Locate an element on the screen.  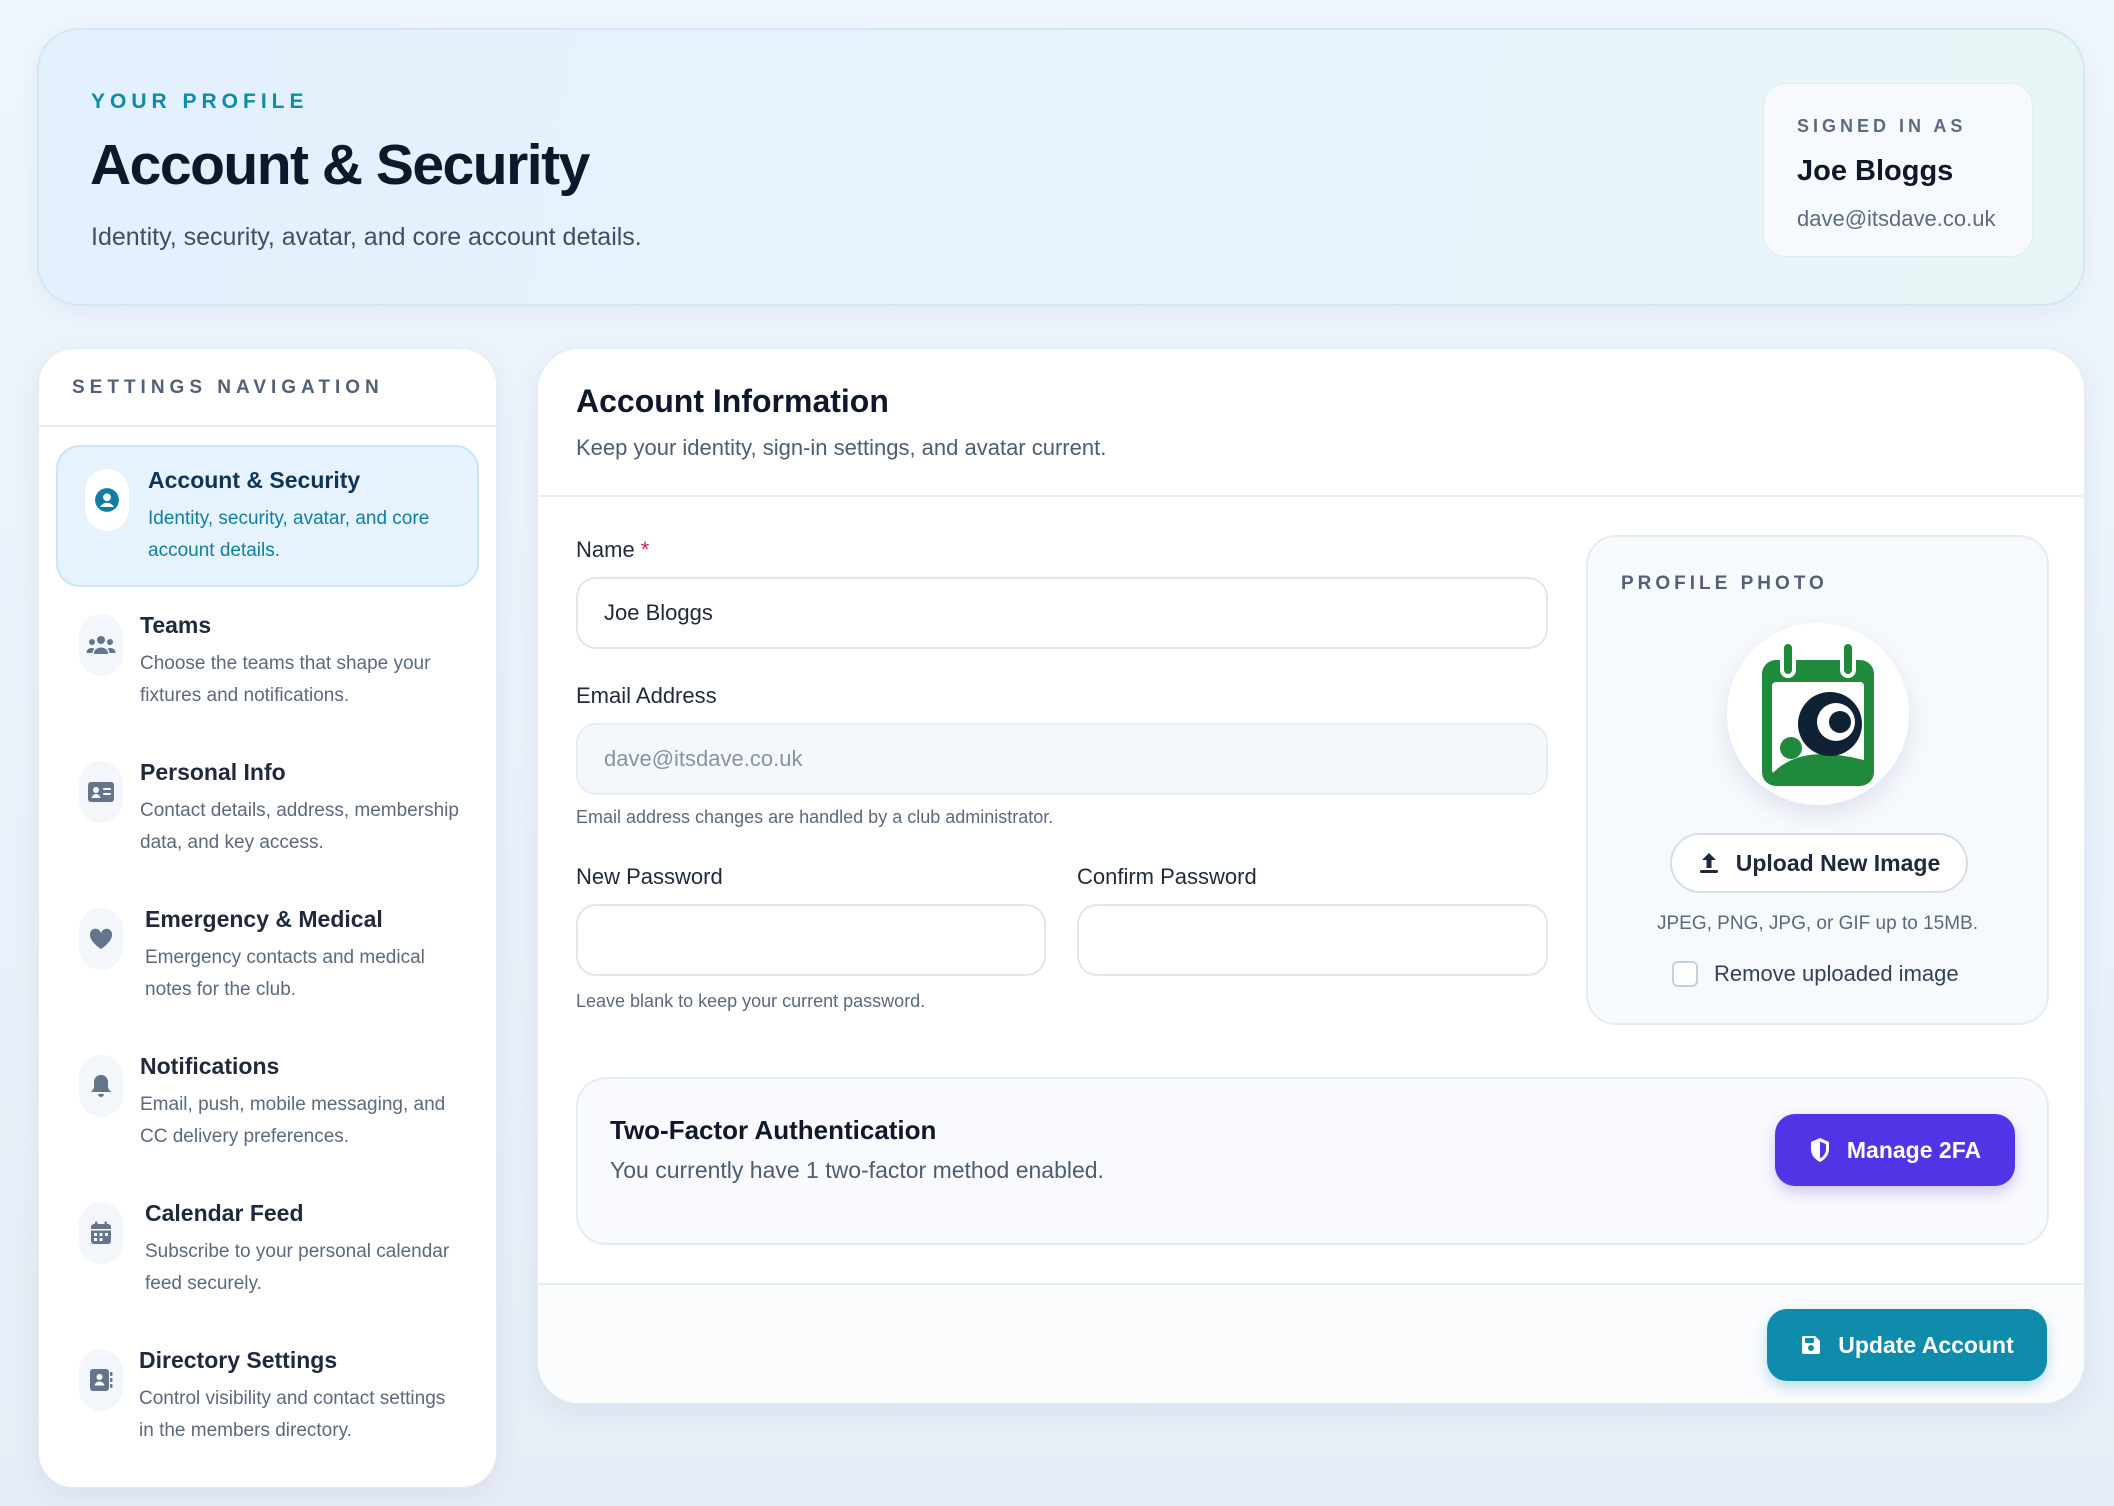
new-password-label: New Password is located at coordinates (649, 876).